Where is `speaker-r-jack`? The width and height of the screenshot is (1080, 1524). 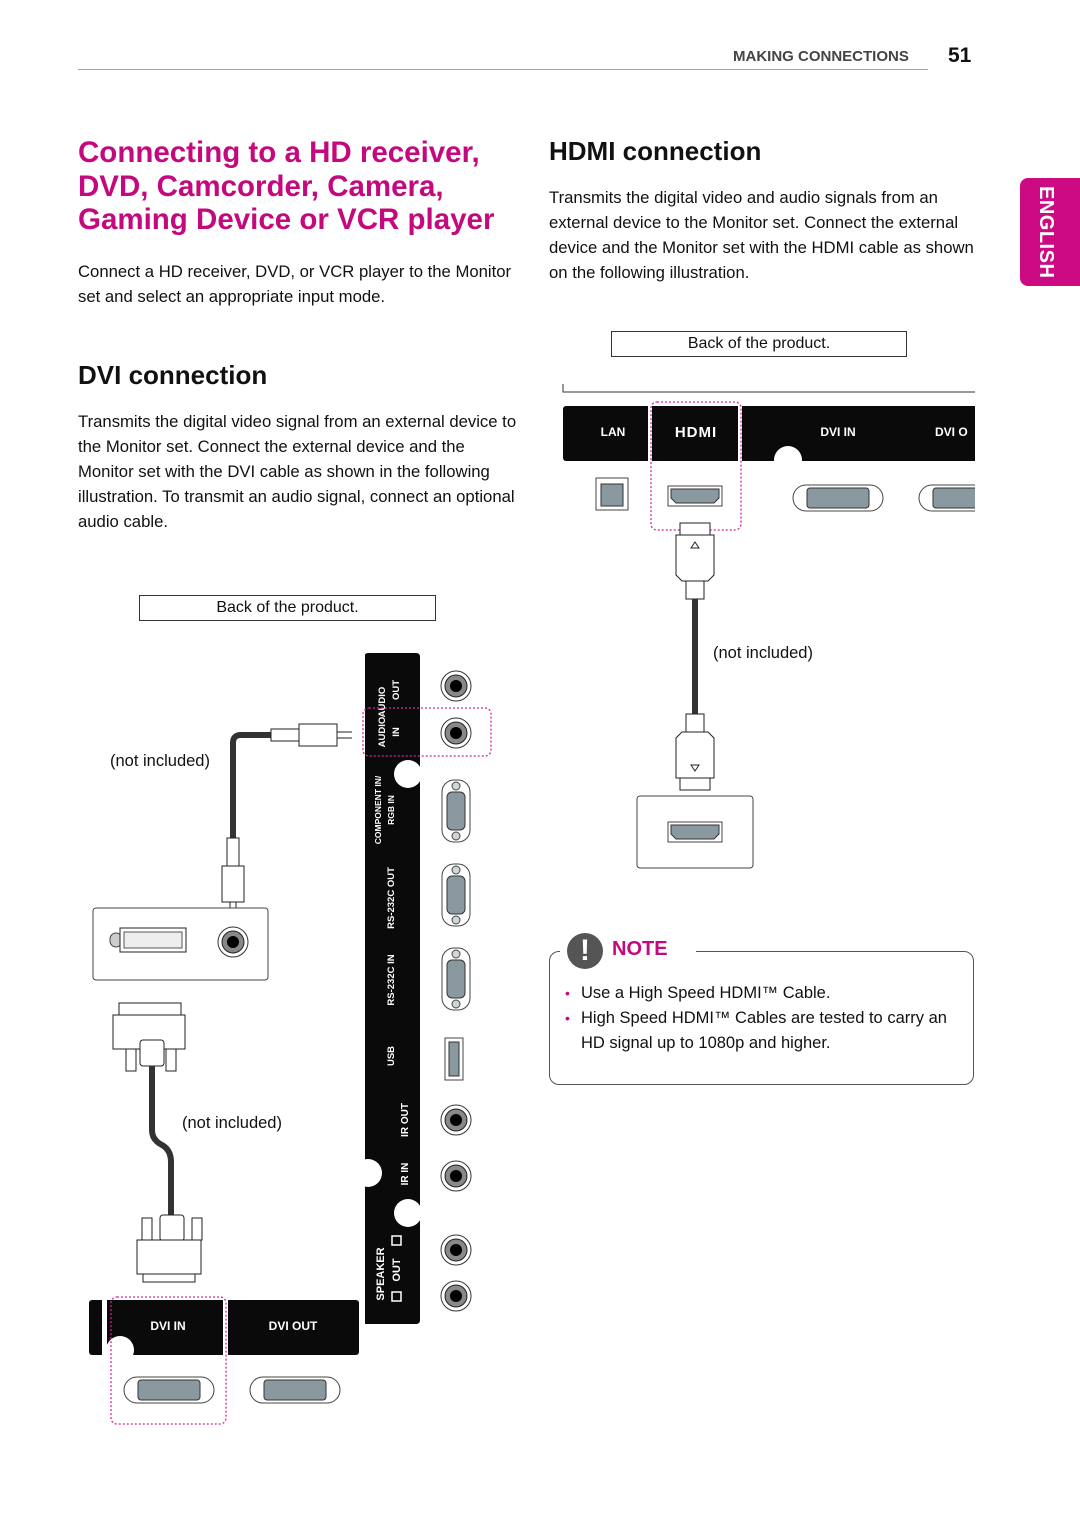 speaker-r-jack is located at coordinates (456, 1296).